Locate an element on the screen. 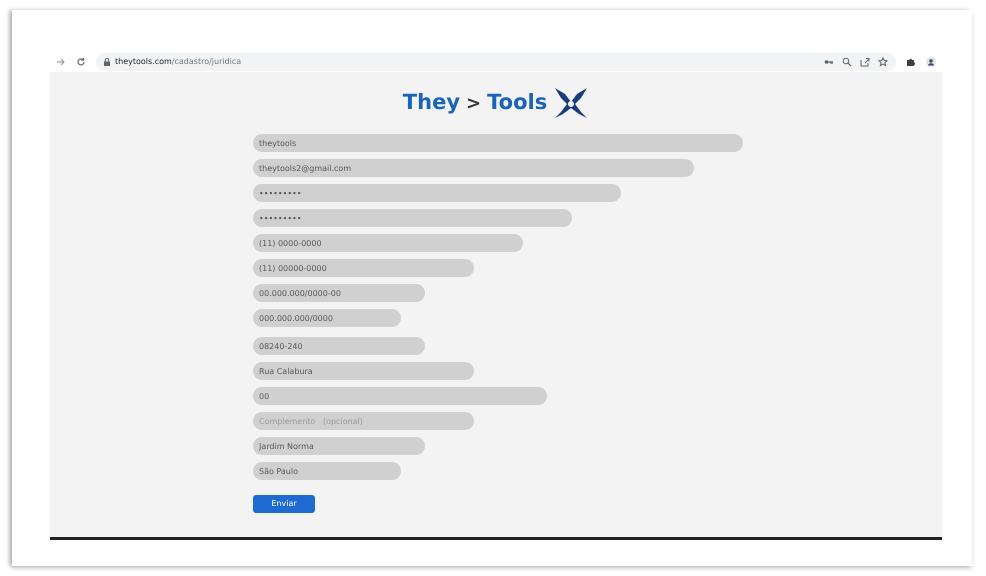 Image resolution: width=986 pixels, height=576 pixels. input-field: theytools is located at coordinates (498, 143).